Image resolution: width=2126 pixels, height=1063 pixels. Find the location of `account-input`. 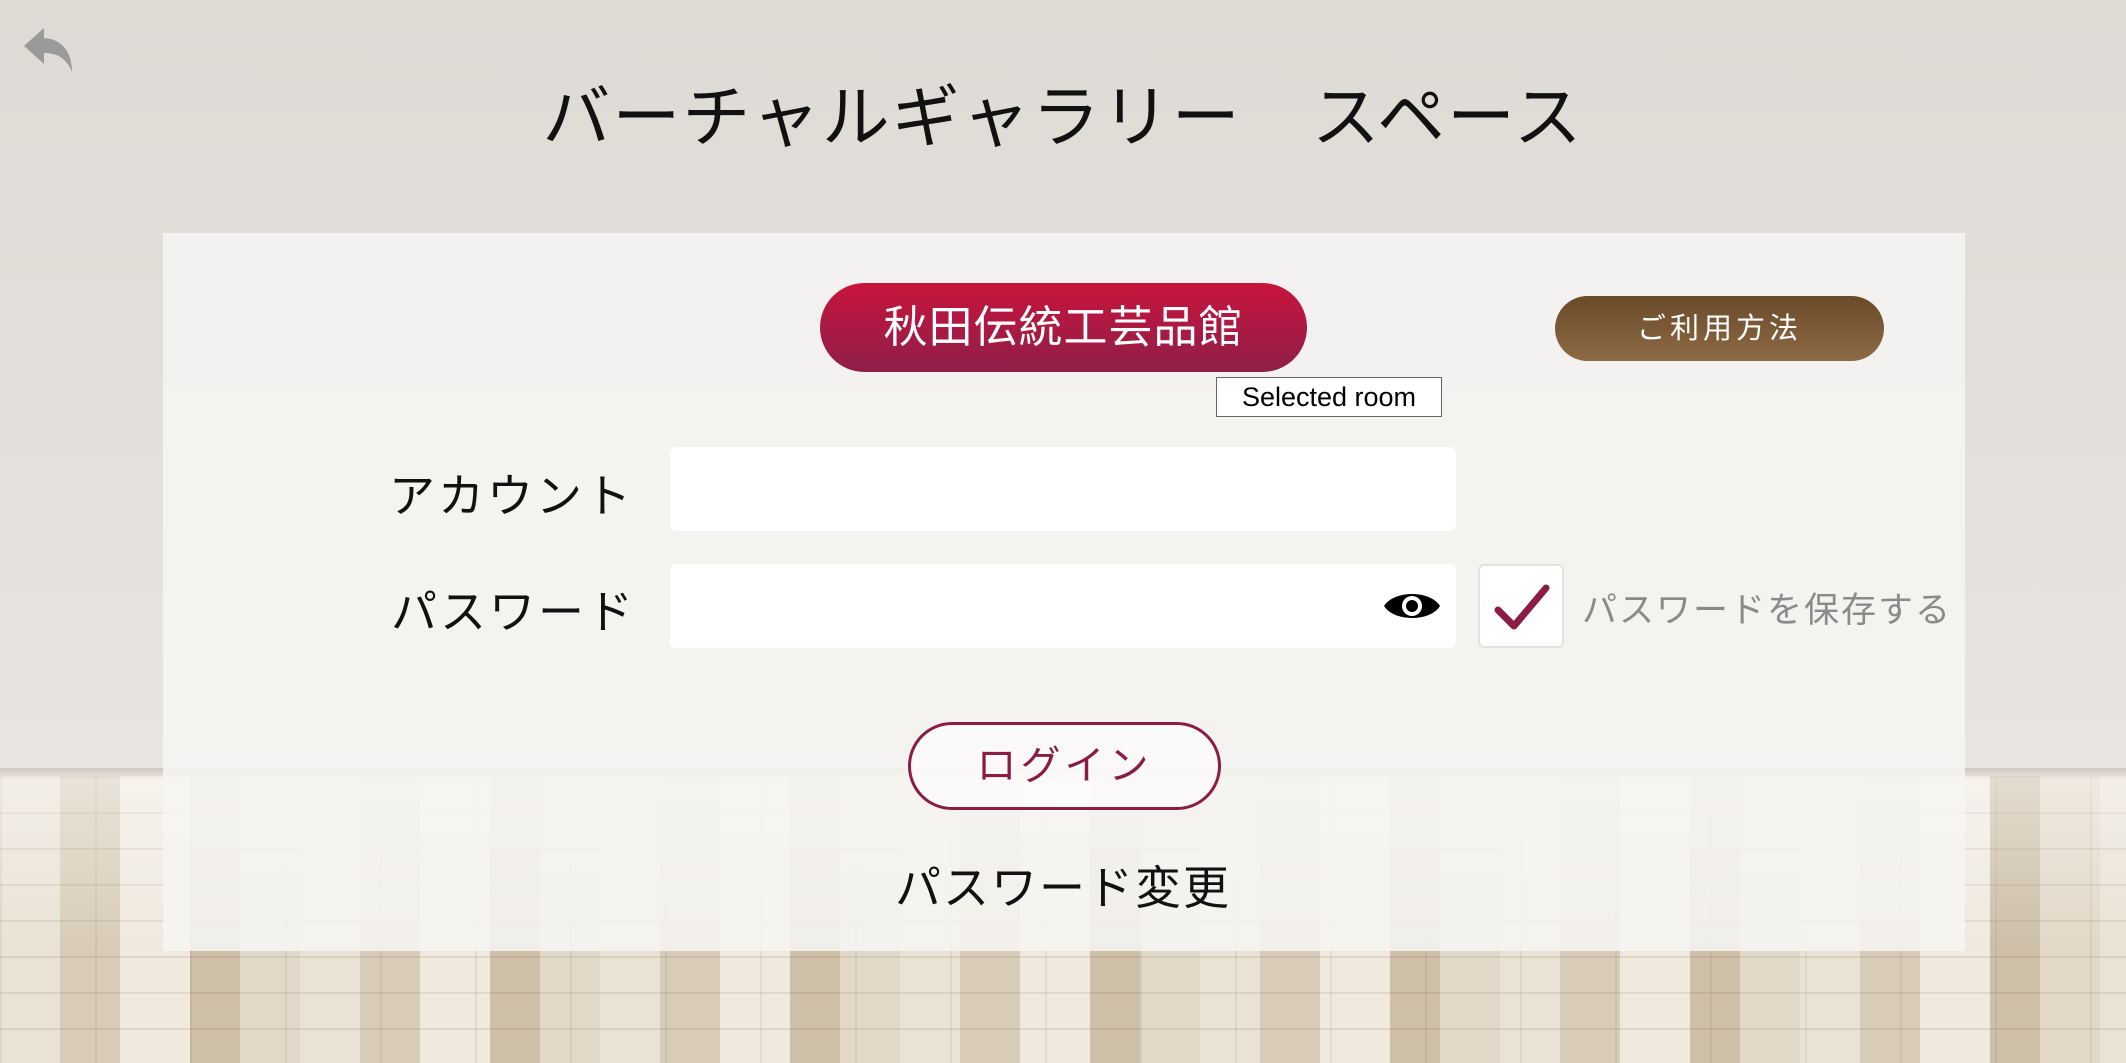

account-input is located at coordinates (1063, 489).